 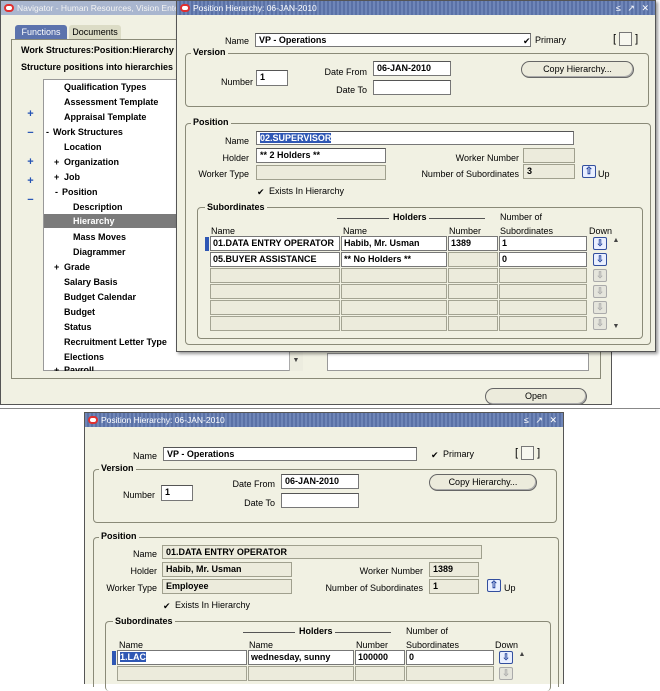 What do you see at coordinates (84, 357) in the screenshot?
I see `tree-item-elections: Elections` at bounding box center [84, 357].